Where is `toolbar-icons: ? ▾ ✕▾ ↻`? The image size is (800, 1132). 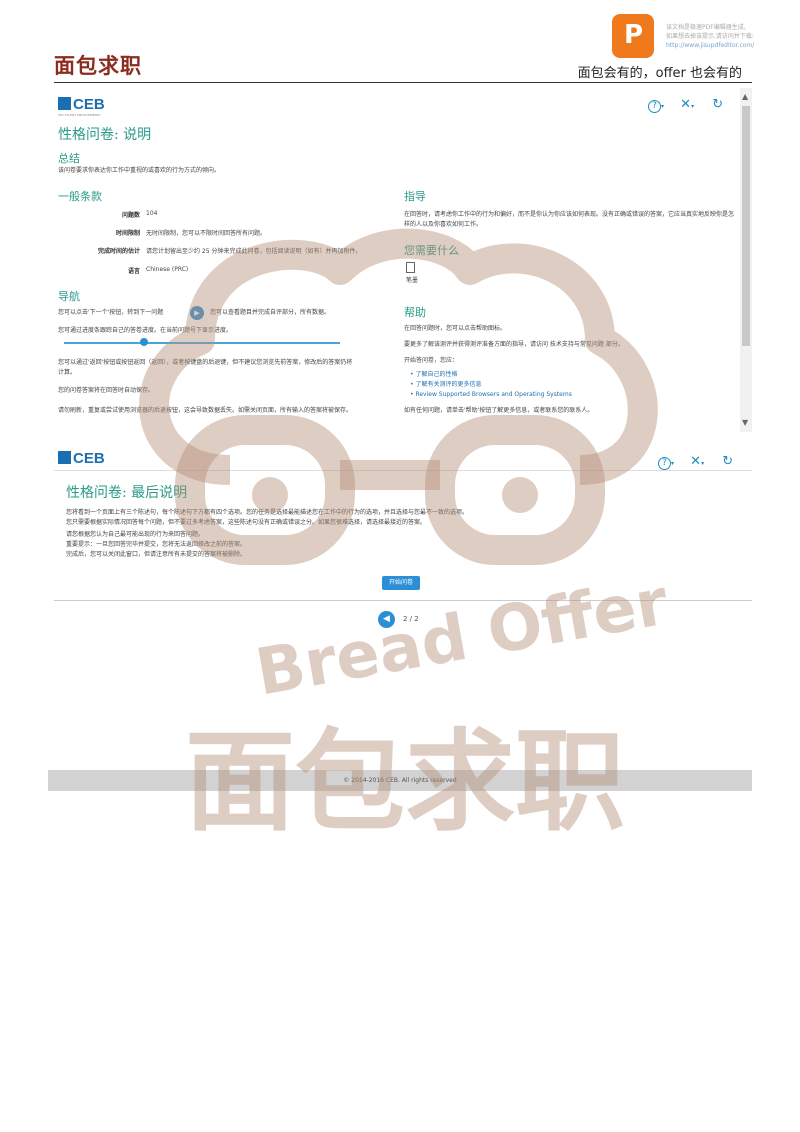 toolbar-icons: ? ▾ ✕▾ ↻ is located at coordinates (685, 105).